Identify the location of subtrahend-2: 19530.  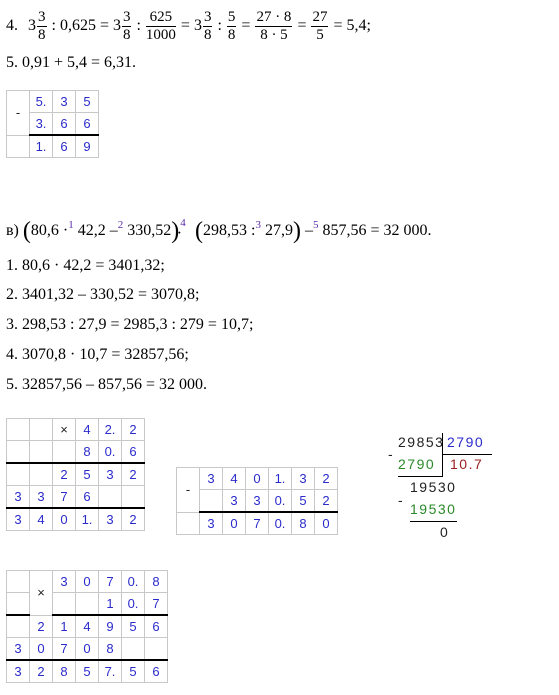
(433, 509).